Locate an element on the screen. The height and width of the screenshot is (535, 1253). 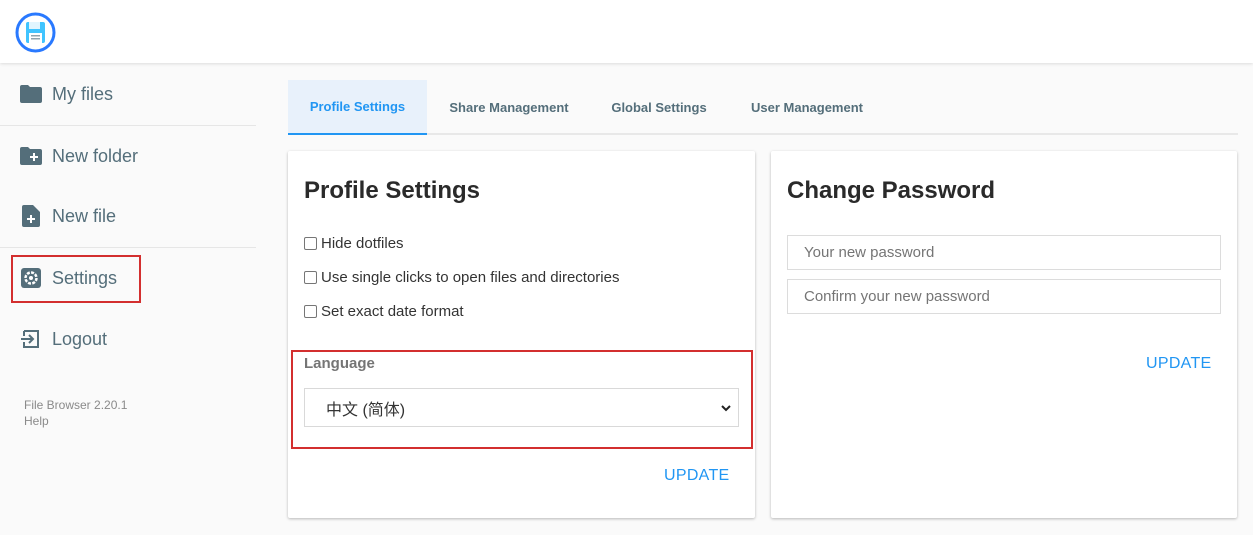
hide-dotfiles-option: Hide dotfiles is located at coordinates (354, 243).